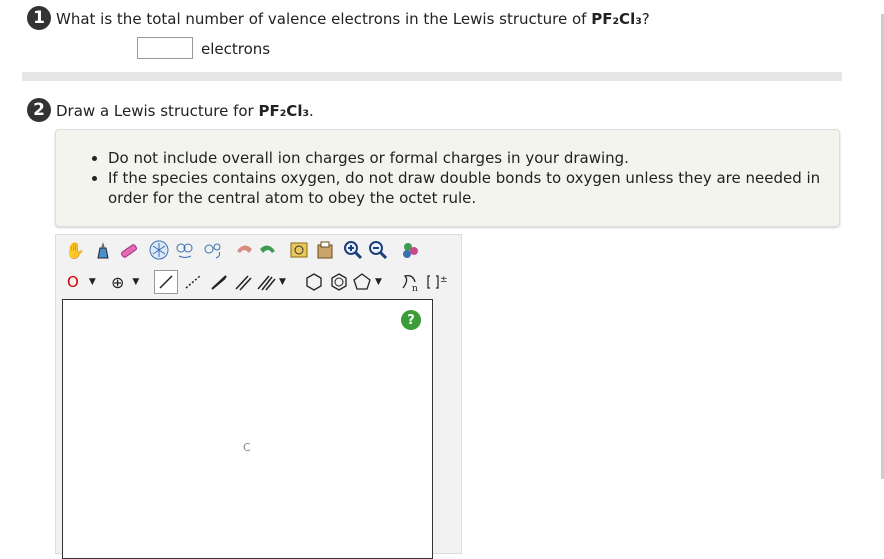  Describe the element at coordinates (131, 282) in the screenshot. I see `charge-selector: ⊕ ▼` at that location.